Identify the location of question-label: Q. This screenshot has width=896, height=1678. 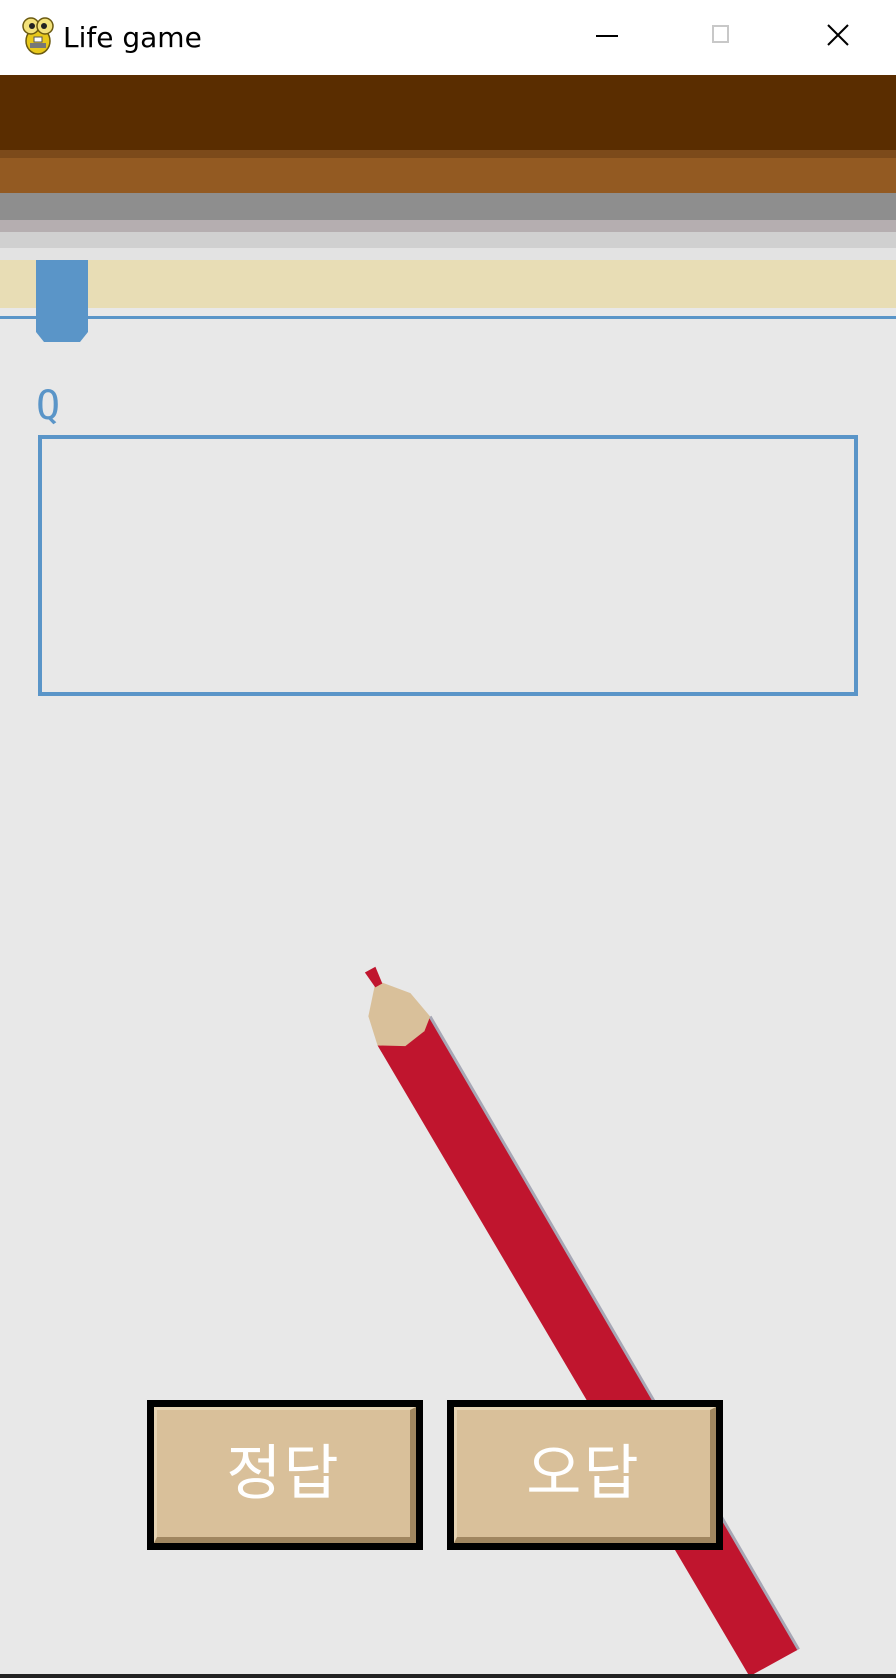
(48, 406).